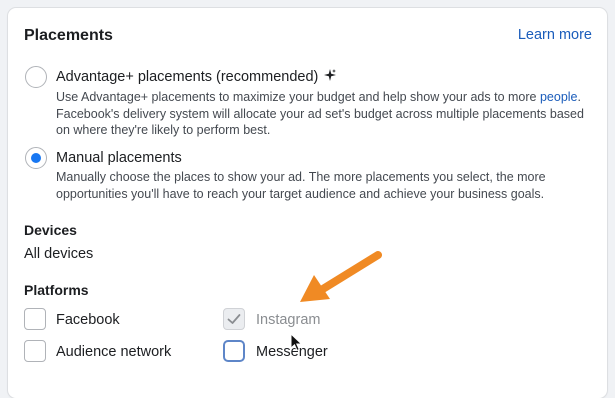 This screenshot has width=615, height=398. What do you see at coordinates (56, 290) in the screenshot?
I see `platforms-heading: Platforms` at bounding box center [56, 290].